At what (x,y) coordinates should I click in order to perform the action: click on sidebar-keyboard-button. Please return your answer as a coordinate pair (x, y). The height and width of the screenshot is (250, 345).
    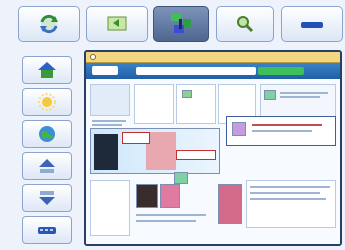
    Looking at the image, I should click on (47, 230).